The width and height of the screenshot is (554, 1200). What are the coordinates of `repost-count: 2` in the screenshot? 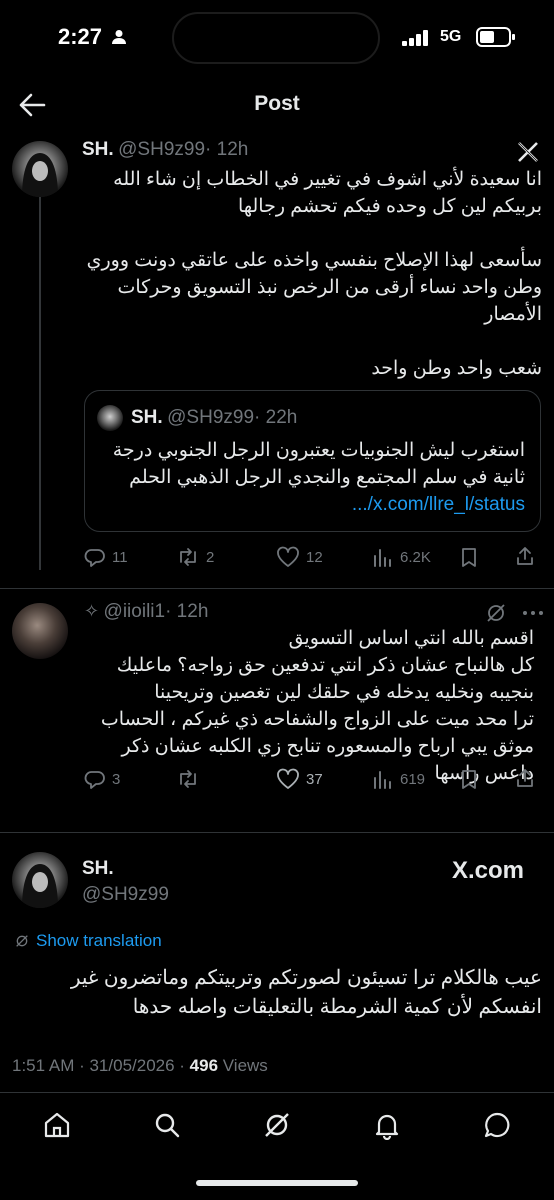 It's located at (210, 557).